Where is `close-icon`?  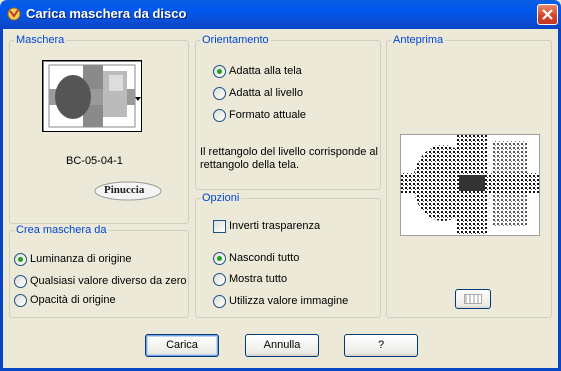 close-icon is located at coordinates (547, 14).